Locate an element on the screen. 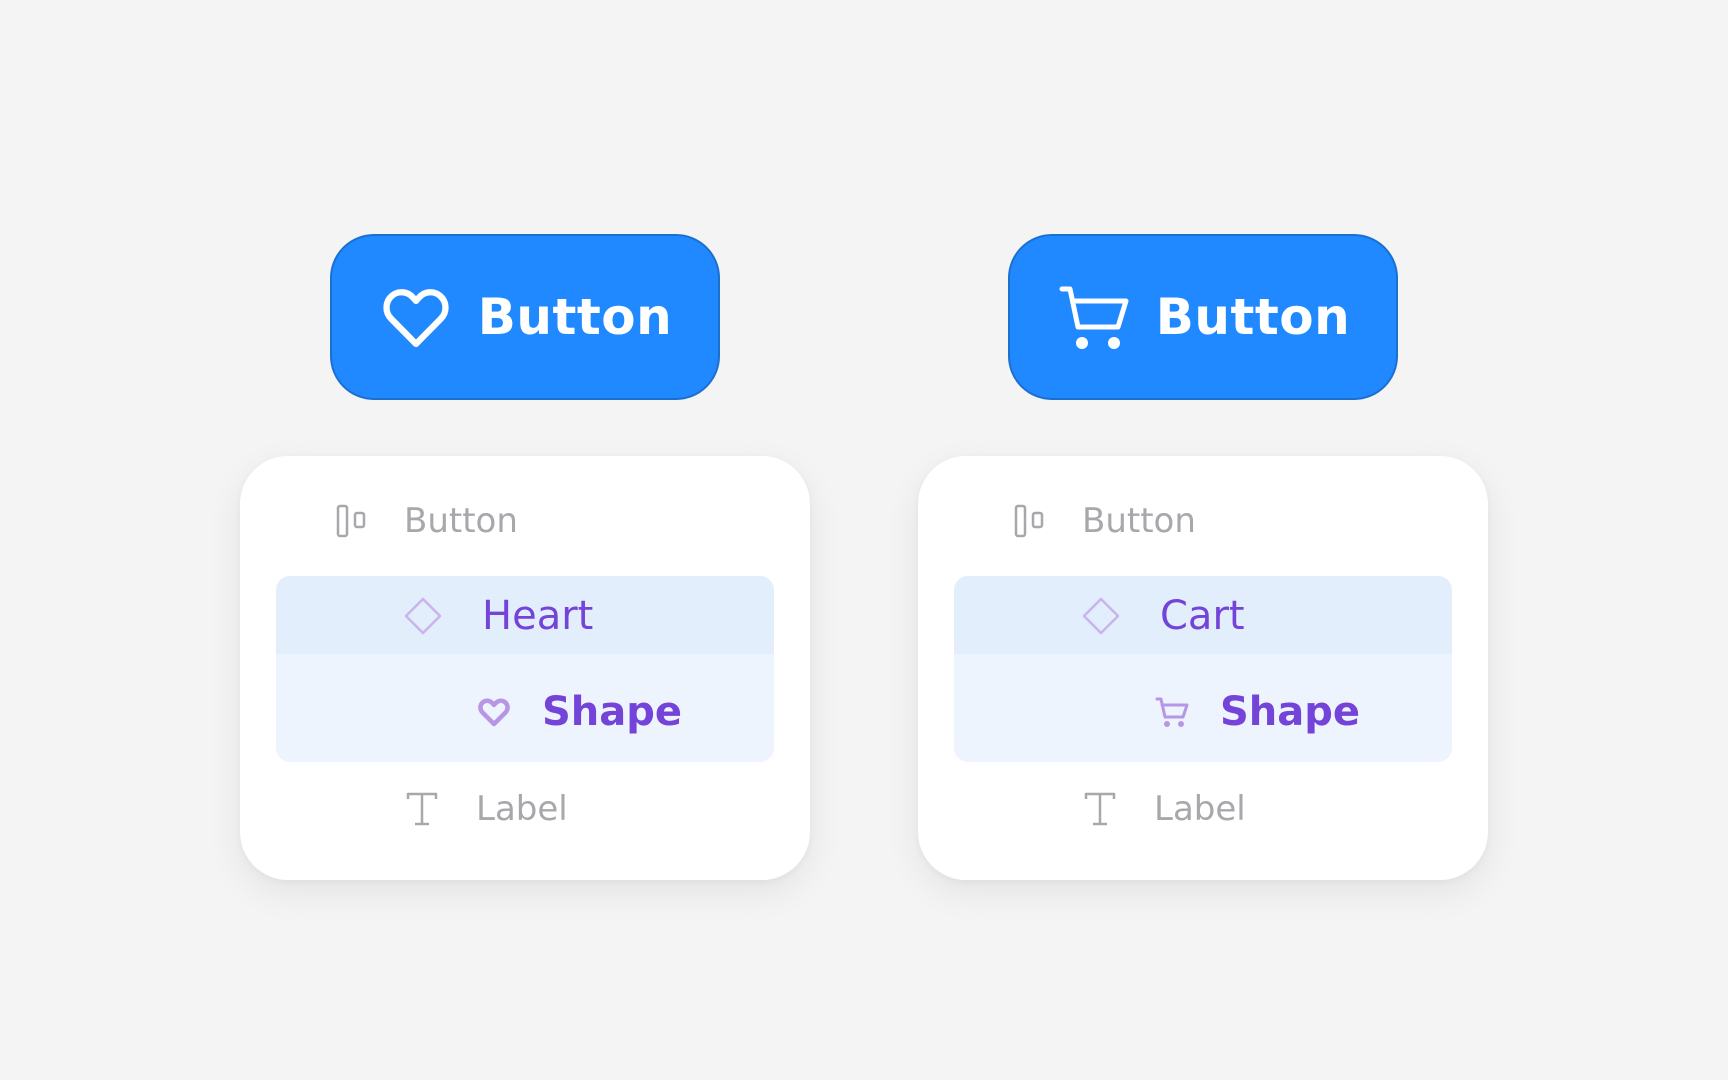  layer-cart-shape: Shape is located at coordinates (1257, 712).